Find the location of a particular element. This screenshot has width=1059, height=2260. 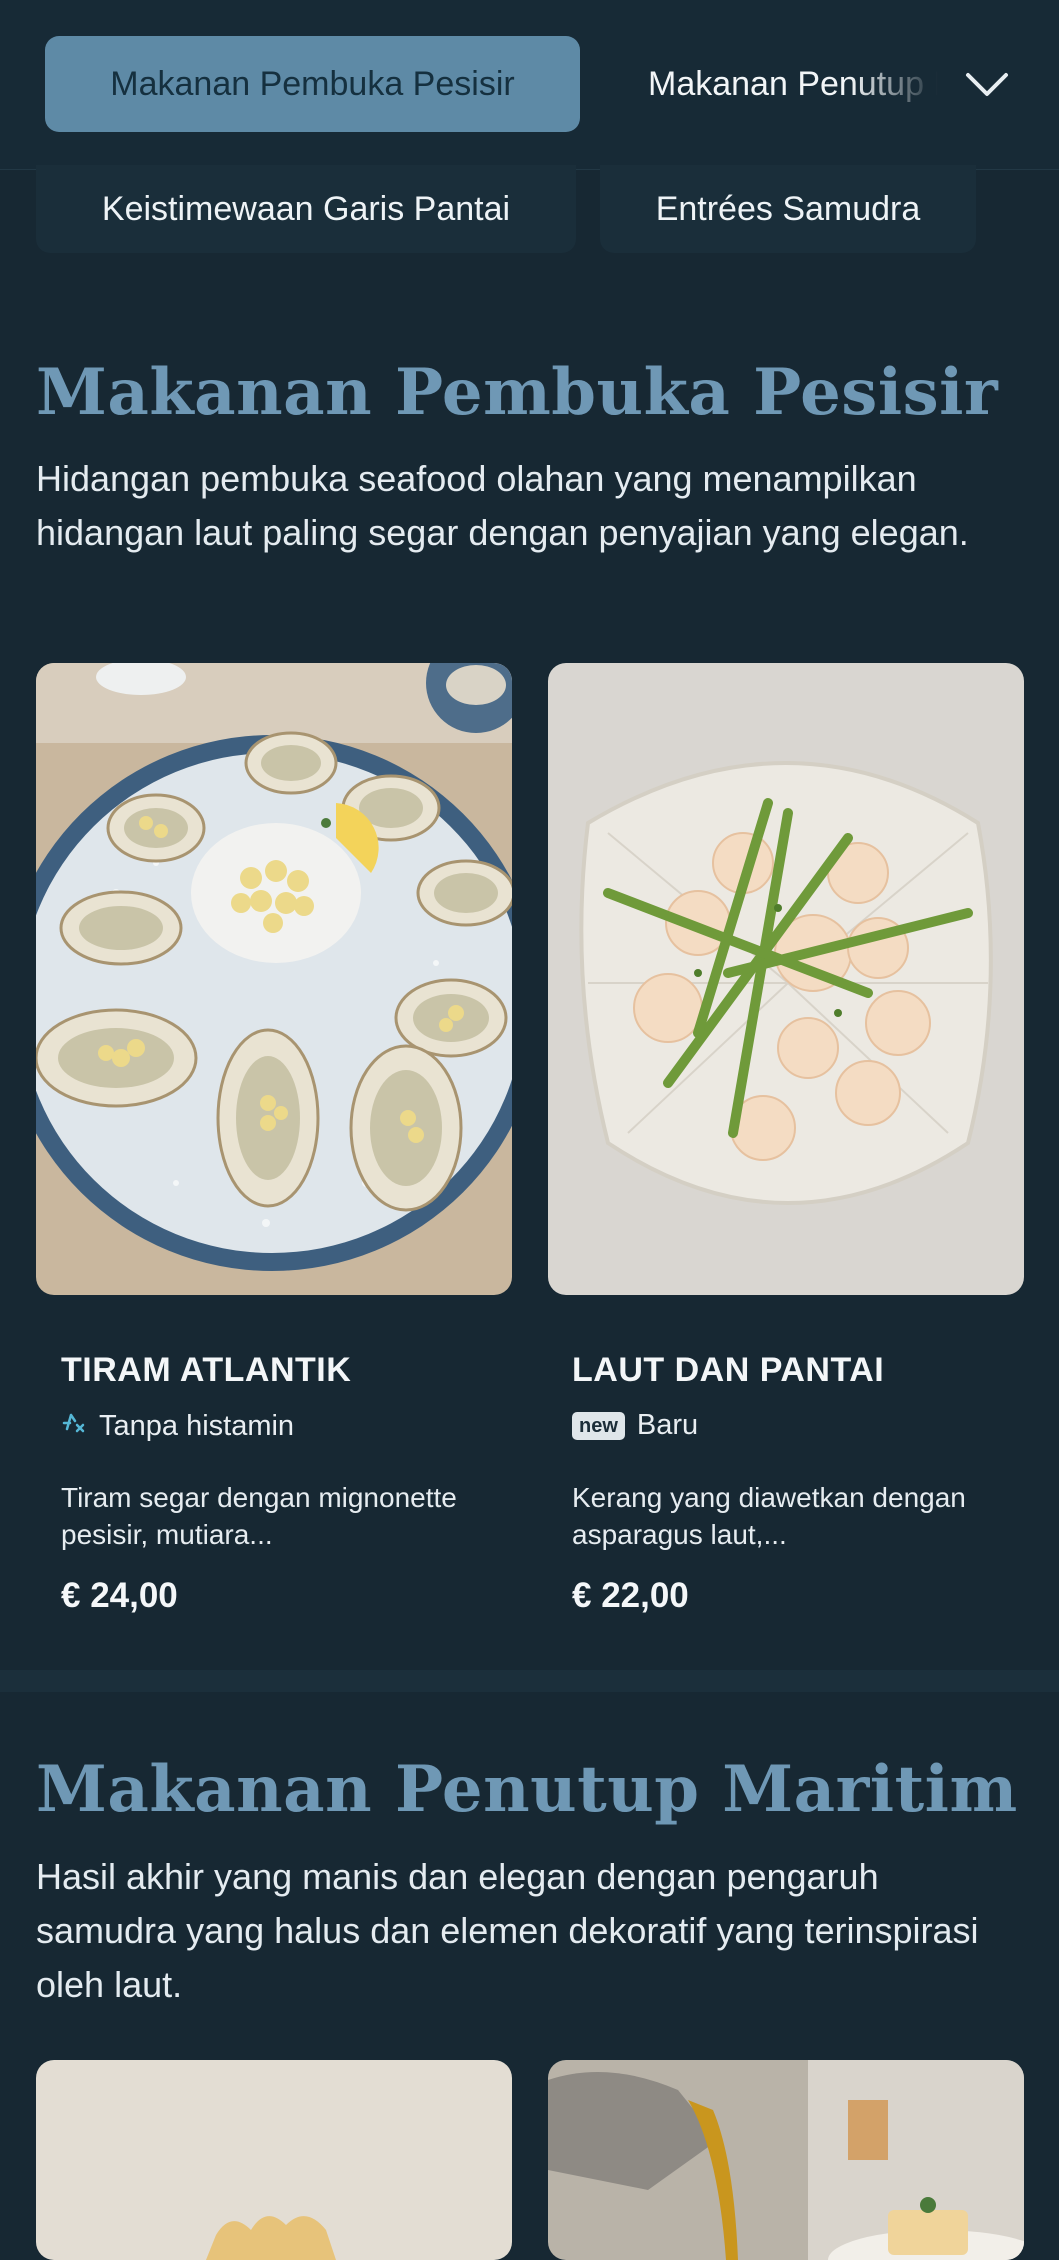

item-title-tiram-atlantik: TIRAM ATLANTIK is located at coordinates (206, 1370).